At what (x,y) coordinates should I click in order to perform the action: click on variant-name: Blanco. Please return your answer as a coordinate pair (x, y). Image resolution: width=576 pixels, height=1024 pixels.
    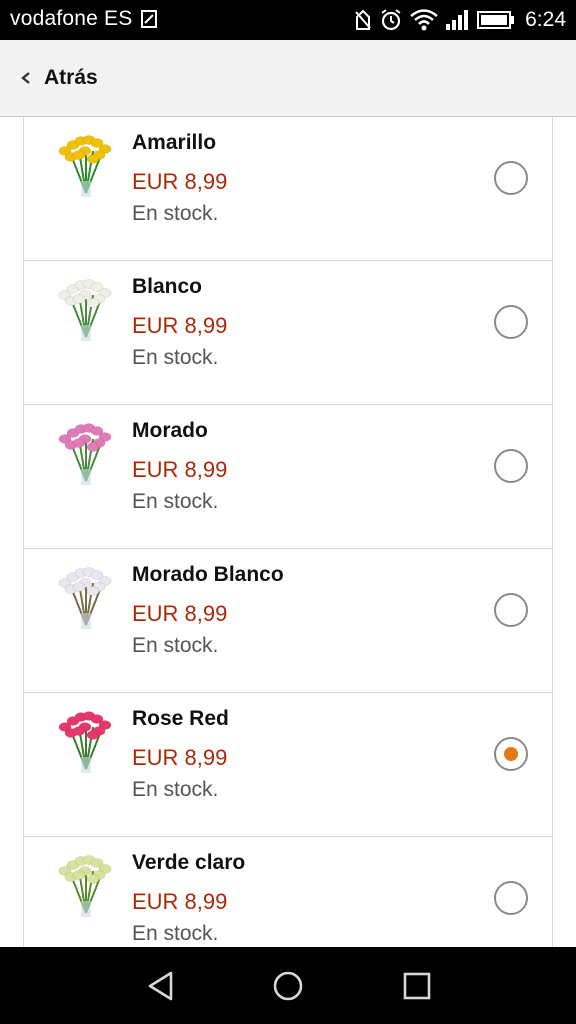
    Looking at the image, I should click on (167, 286).